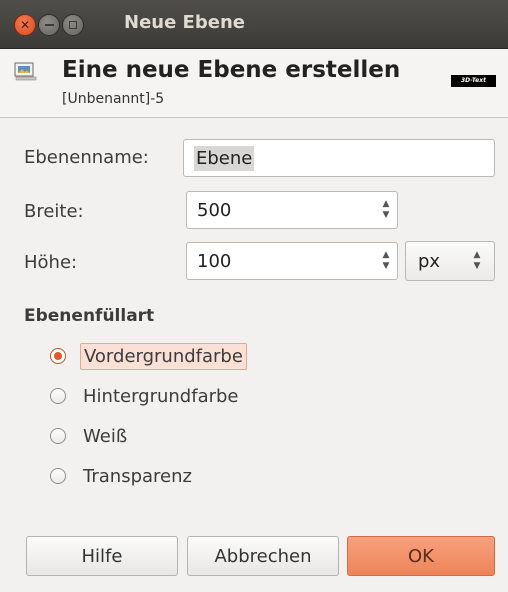 Image resolution: width=508 pixels, height=592 pixels. I want to click on fill-option-label: Weiß, so click(105, 436).